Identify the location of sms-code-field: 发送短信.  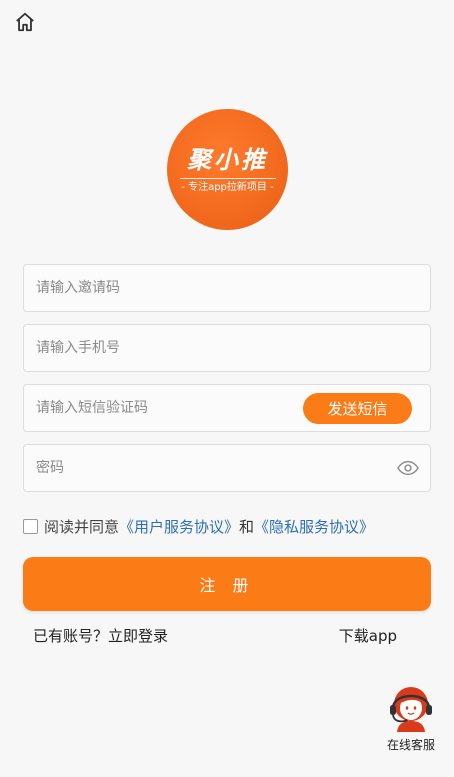
(227, 408).